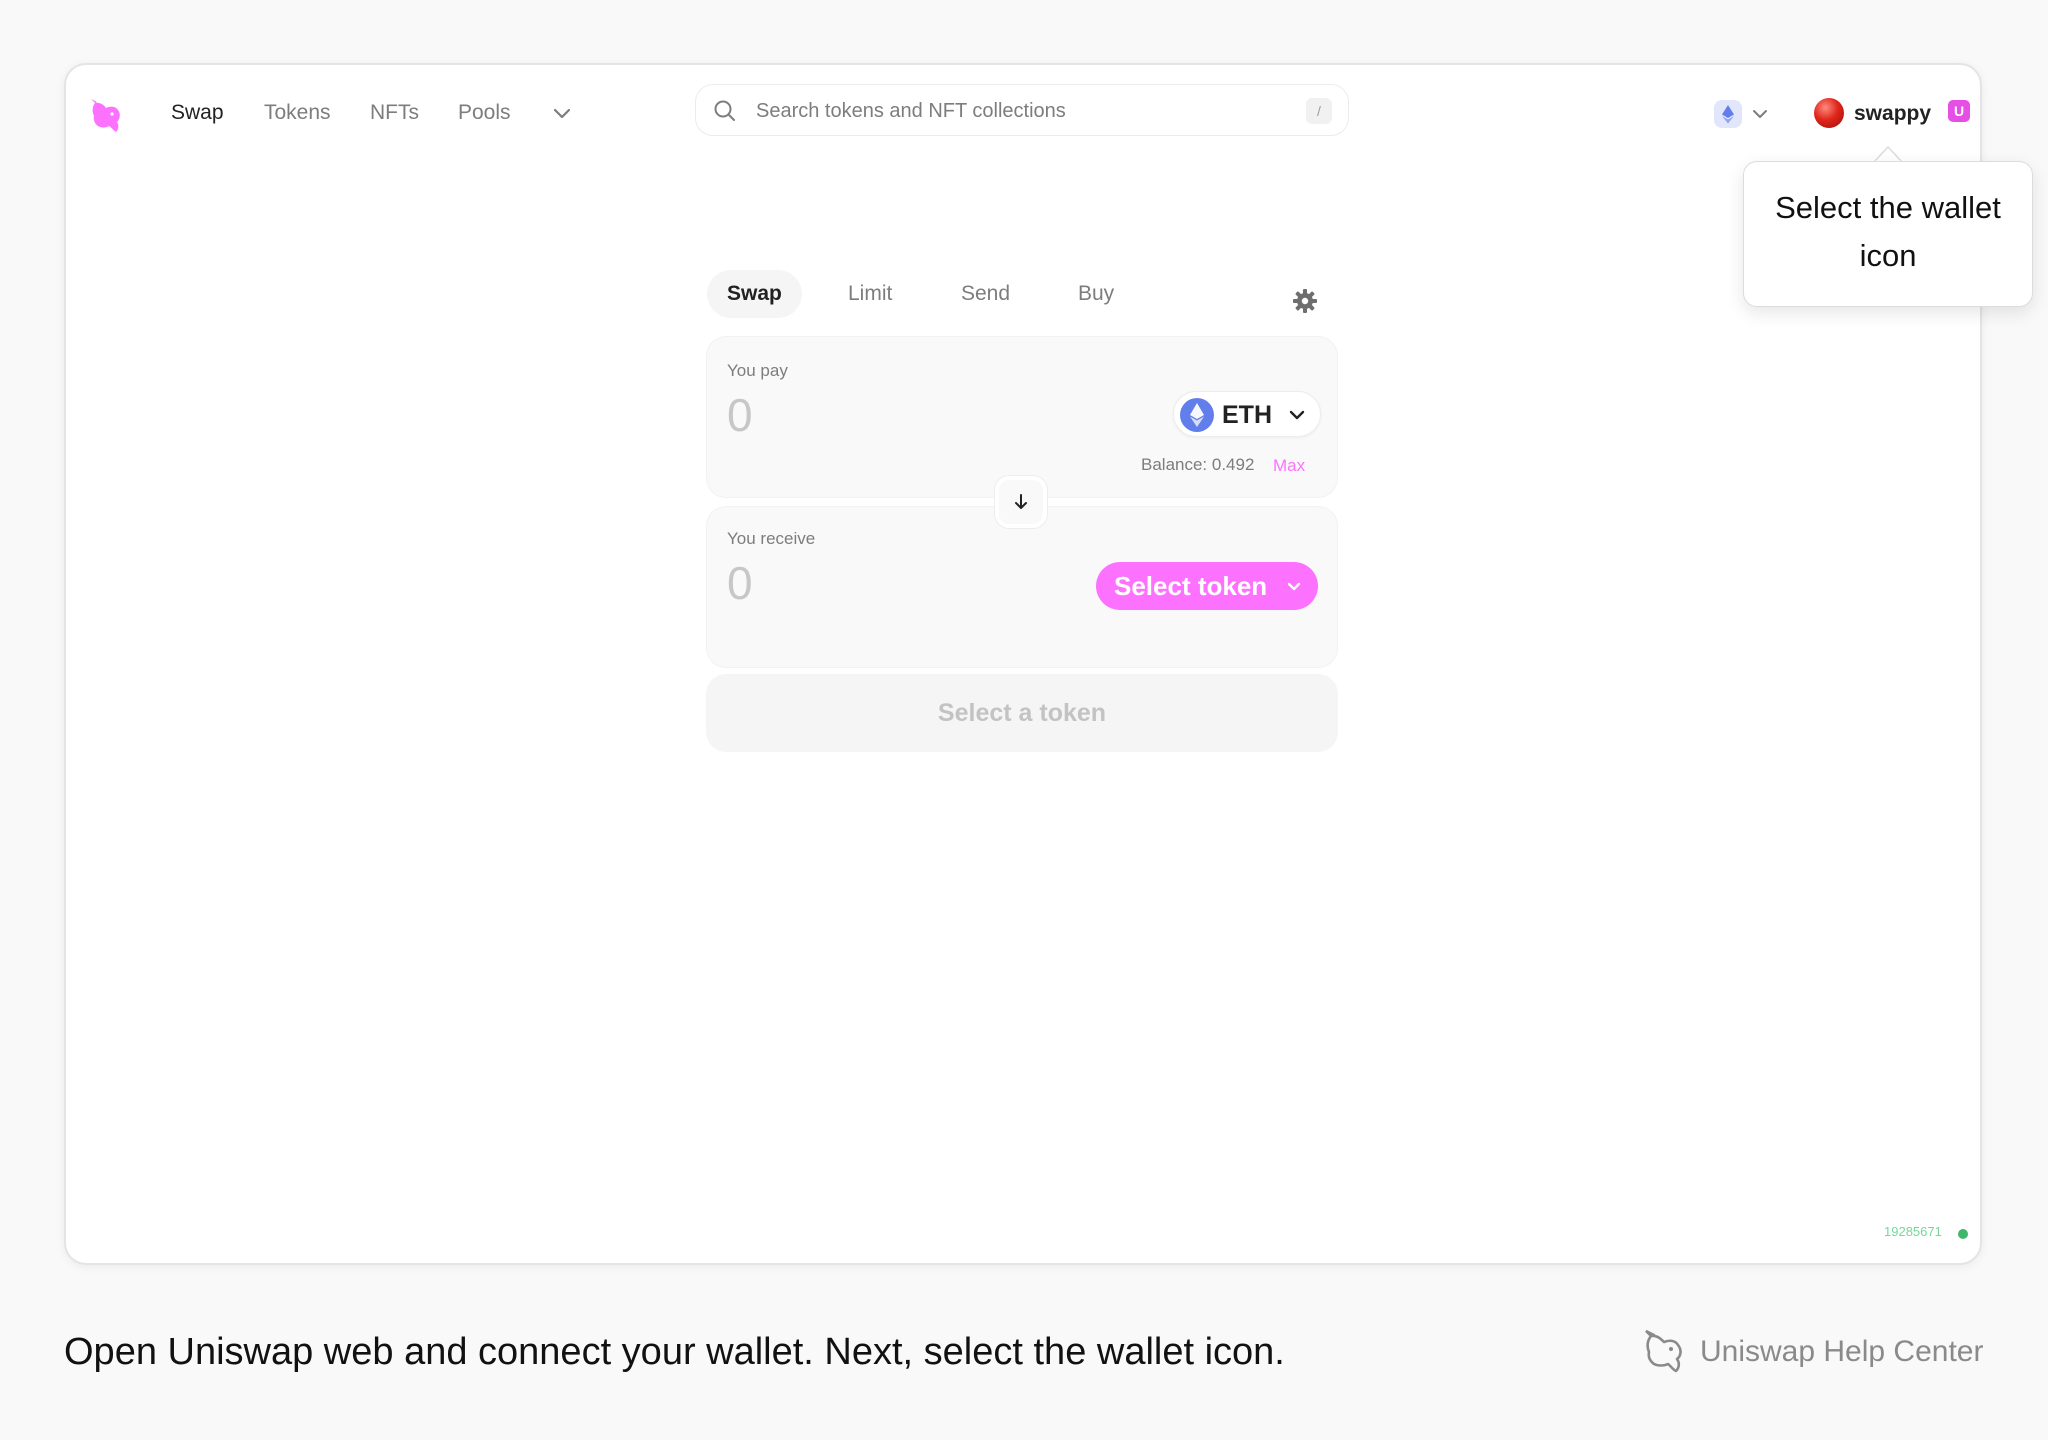 The width and height of the screenshot is (2048, 1440). I want to click on receive-panel: You receive 0 Select token, so click(1022, 587).